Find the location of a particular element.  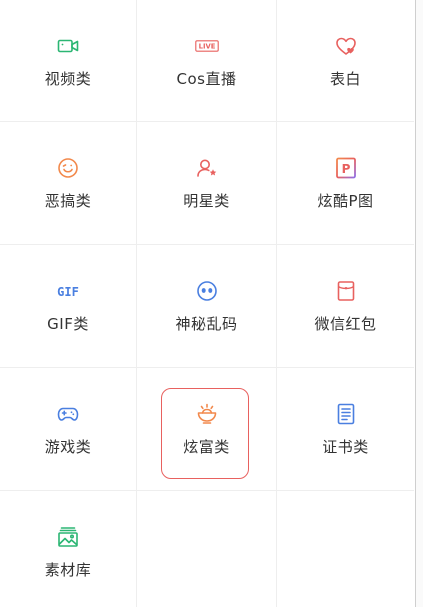

bowl-icon is located at coordinates (207, 414).